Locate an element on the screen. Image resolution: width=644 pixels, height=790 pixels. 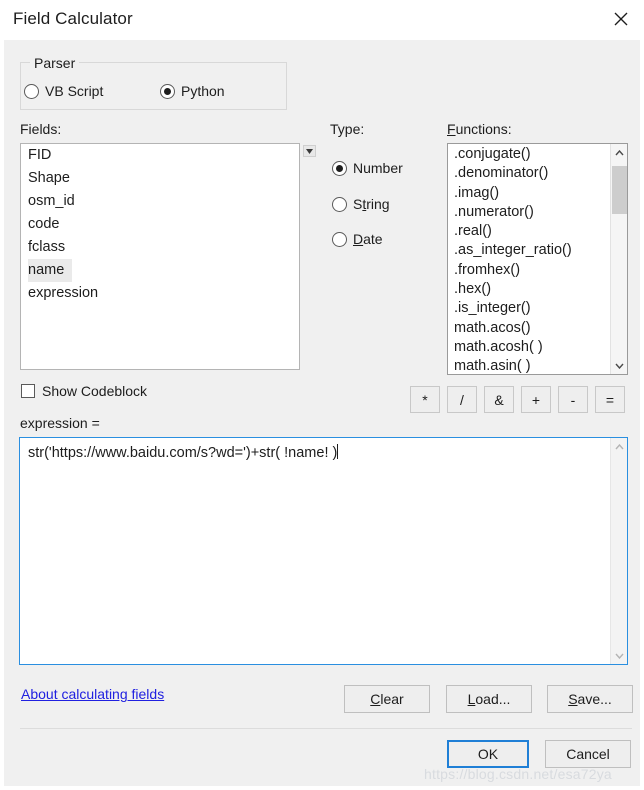
list-item: .hex() is located at coordinates (528, 289).